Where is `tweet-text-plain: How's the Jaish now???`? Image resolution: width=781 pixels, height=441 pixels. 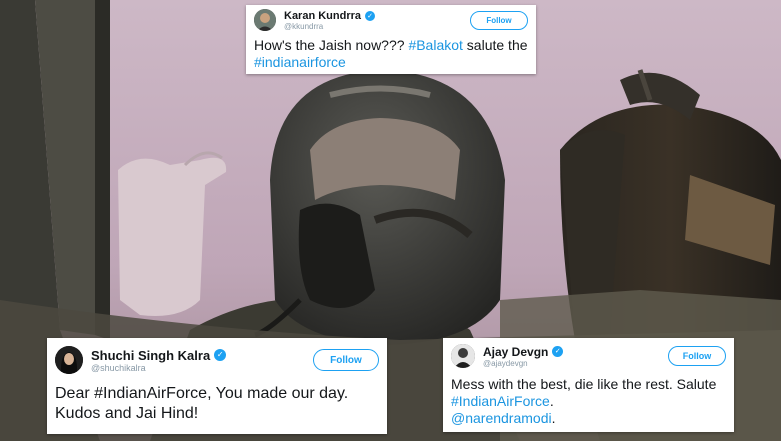
tweet-text-plain: How's the Jaish now??? is located at coordinates (331, 45).